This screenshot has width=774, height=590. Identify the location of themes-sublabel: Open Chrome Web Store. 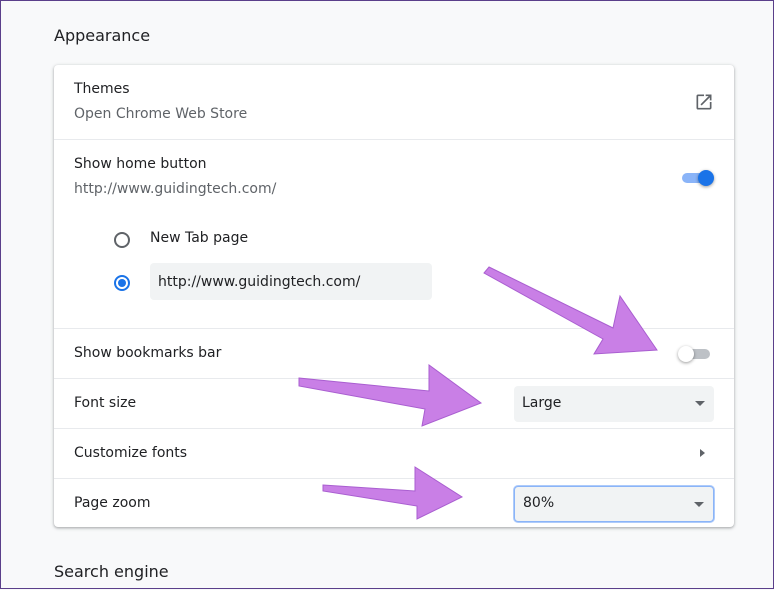
(161, 114).